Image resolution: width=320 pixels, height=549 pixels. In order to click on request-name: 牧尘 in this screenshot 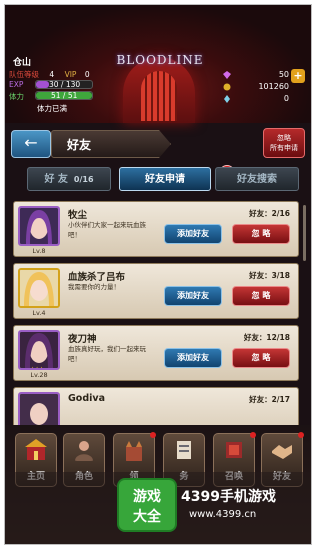, I will do `click(78, 215)`.